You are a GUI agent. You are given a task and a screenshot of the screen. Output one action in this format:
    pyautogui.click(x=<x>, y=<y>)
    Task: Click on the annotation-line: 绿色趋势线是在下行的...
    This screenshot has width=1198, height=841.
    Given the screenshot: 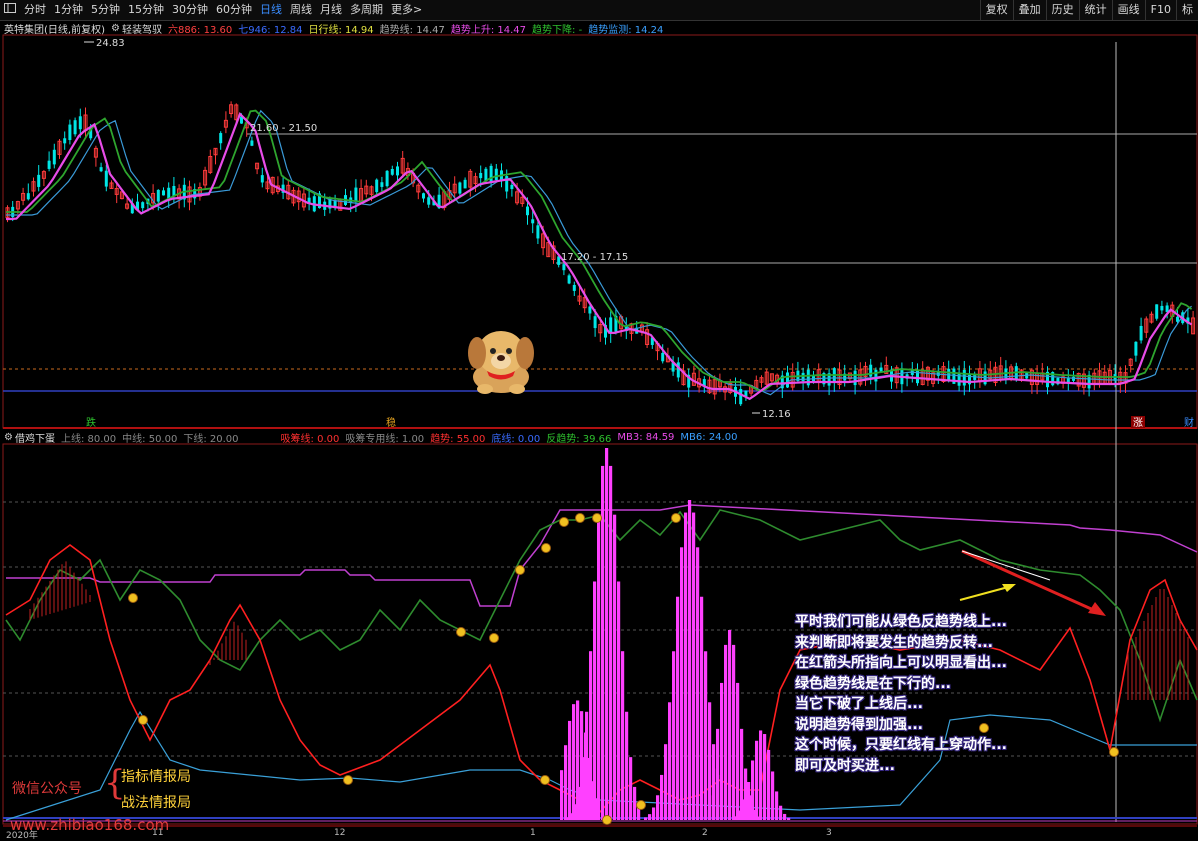 What is the action you would take?
    pyautogui.click(x=873, y=683)
    